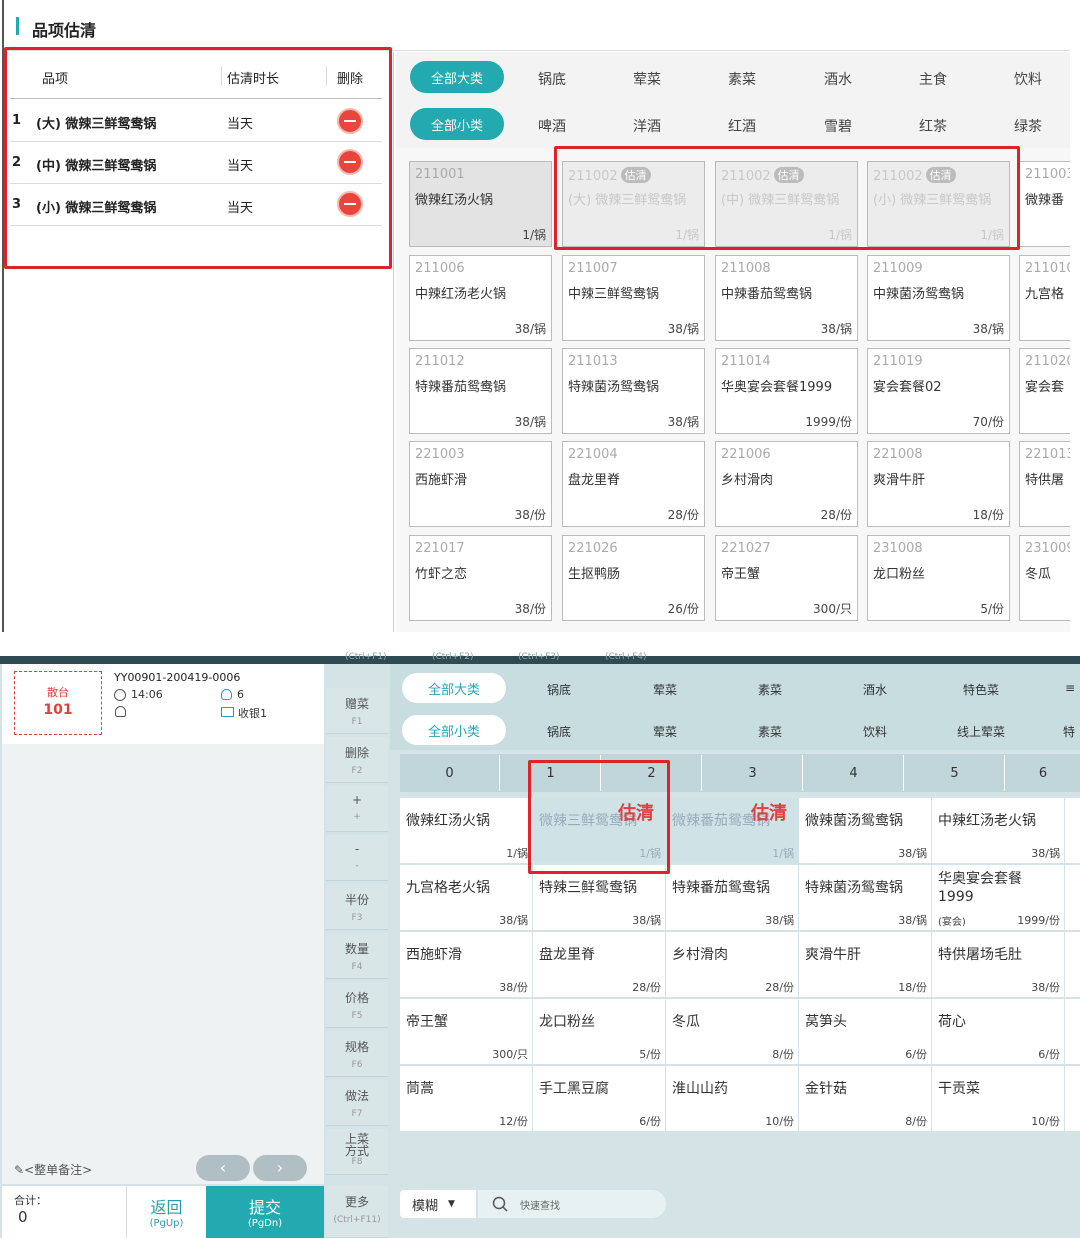 The width and height of the screenshot is (1080, 1238). Describe the element at coordinates (998, 1098) in the screenshot. I see `menu-item-card: 干贡菜 10/份` at that location.